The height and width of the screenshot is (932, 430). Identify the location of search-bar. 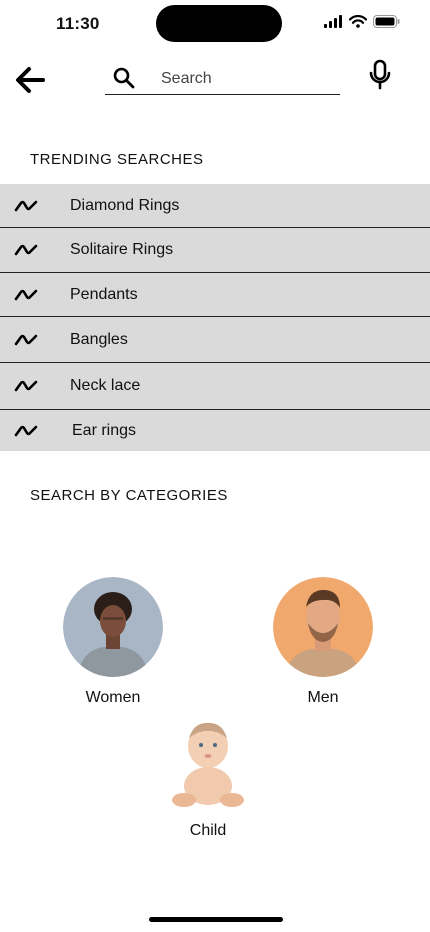
(222, 79).